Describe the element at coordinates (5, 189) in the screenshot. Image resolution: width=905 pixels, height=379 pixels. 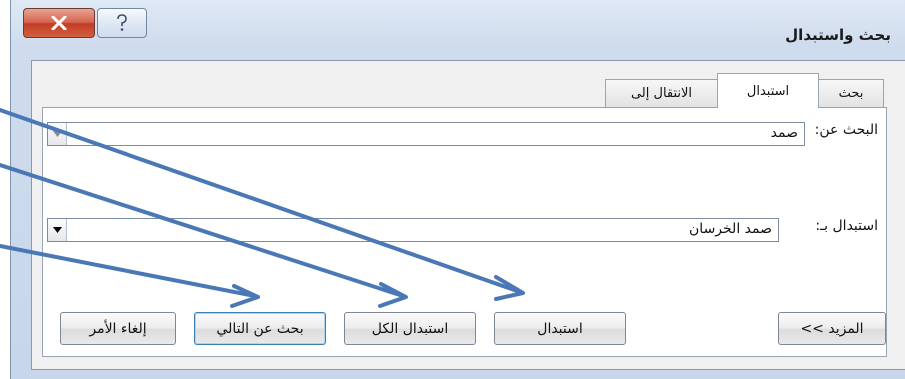
I see `outside-area` at that location.